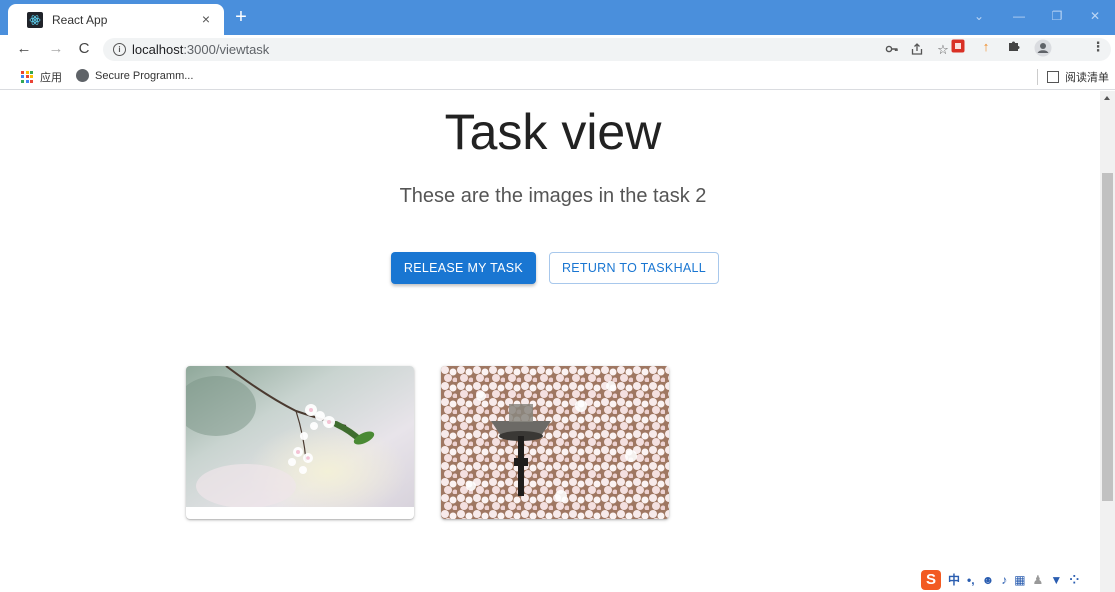 This screenshot has height=592, width=1115. Describe the element at coordinates (463, 268) in the screenshot. I see `release-task-button: RELEASE MY TASK` at that location.